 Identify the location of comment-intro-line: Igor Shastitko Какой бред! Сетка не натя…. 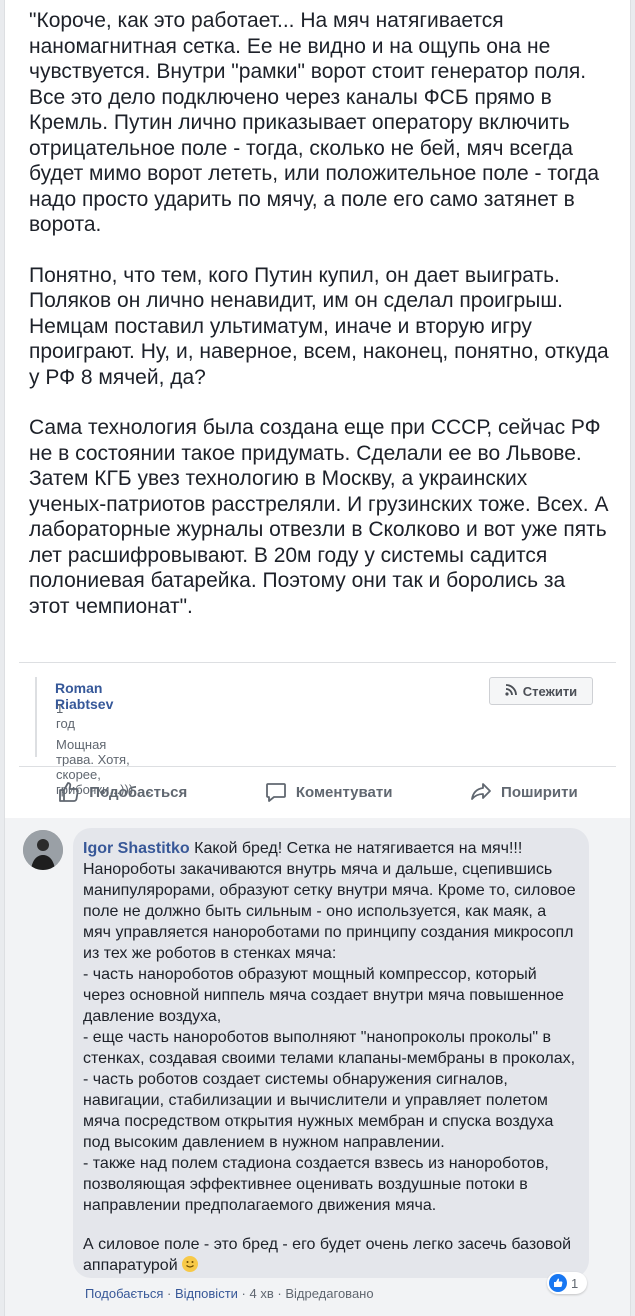
(330, 901).